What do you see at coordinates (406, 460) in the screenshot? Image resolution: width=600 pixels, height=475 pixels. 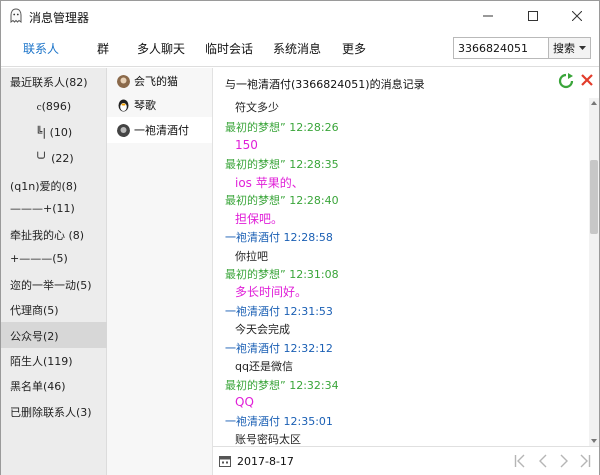 I see `message-footer: 2017-8-17` at bounding box center [406, 460].